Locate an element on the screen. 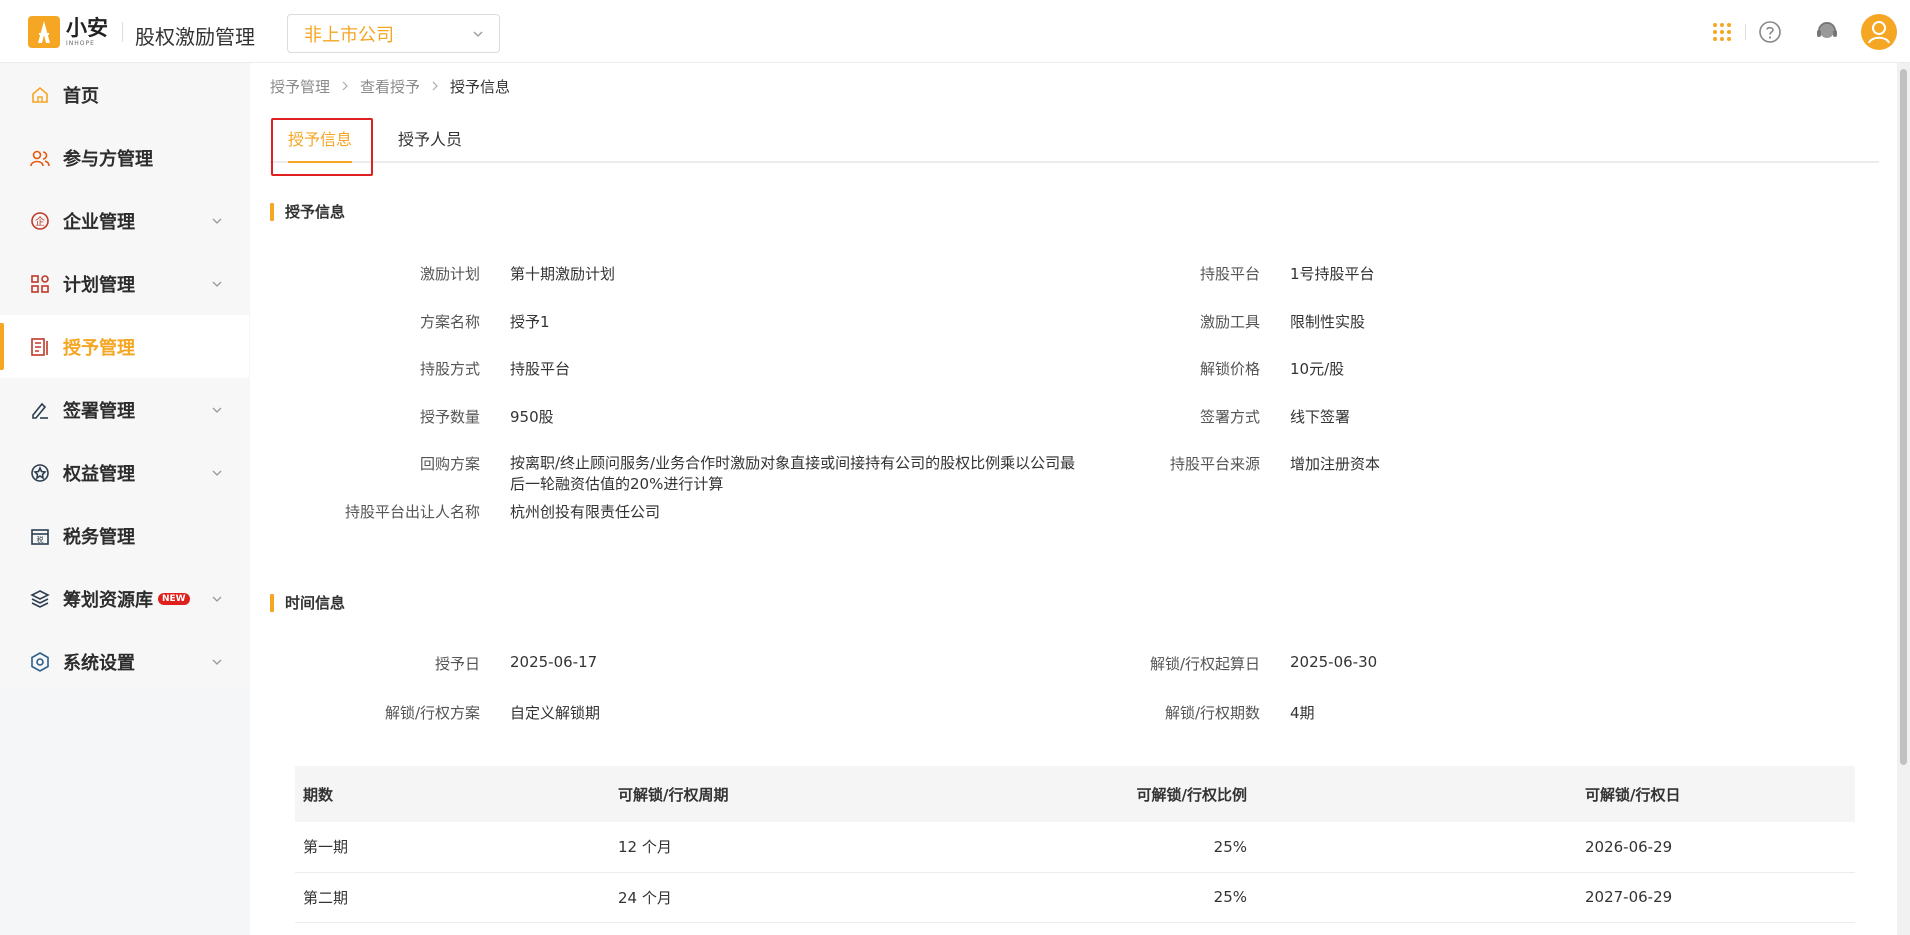  tab-bar: 授予信息 授予人员 is located at coordinates (1074, 138).